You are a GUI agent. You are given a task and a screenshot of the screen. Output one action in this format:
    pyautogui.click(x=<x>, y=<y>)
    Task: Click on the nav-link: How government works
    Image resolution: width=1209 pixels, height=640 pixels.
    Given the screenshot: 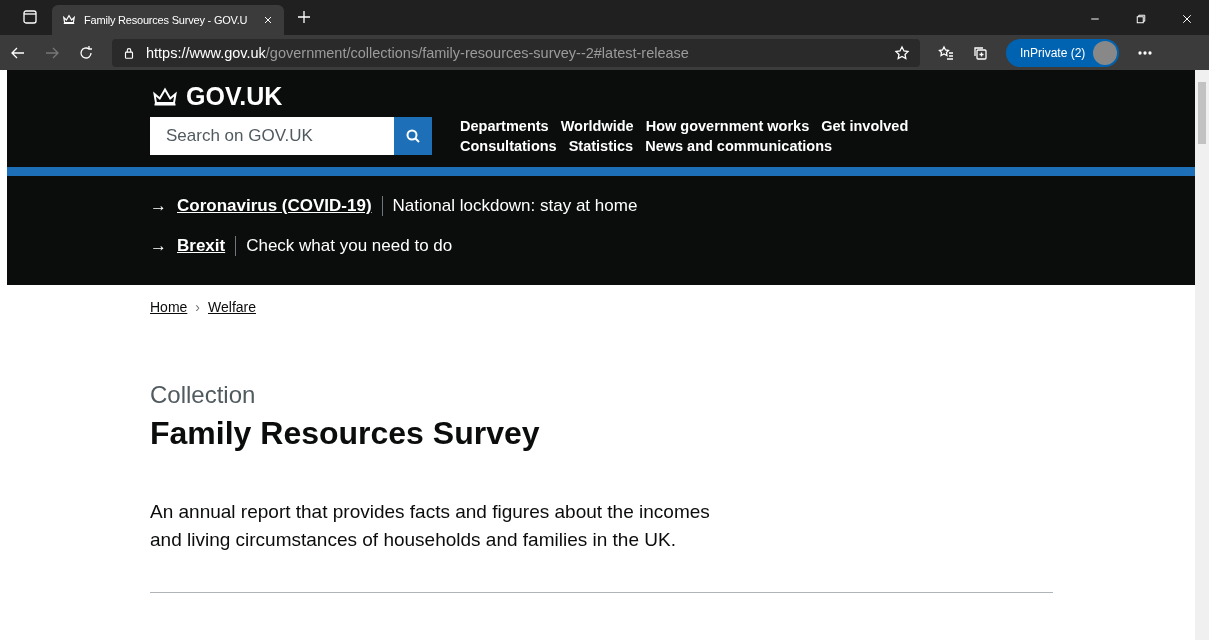 What is the action you would take?
    pyautogui.click(x=727, y=126)
    